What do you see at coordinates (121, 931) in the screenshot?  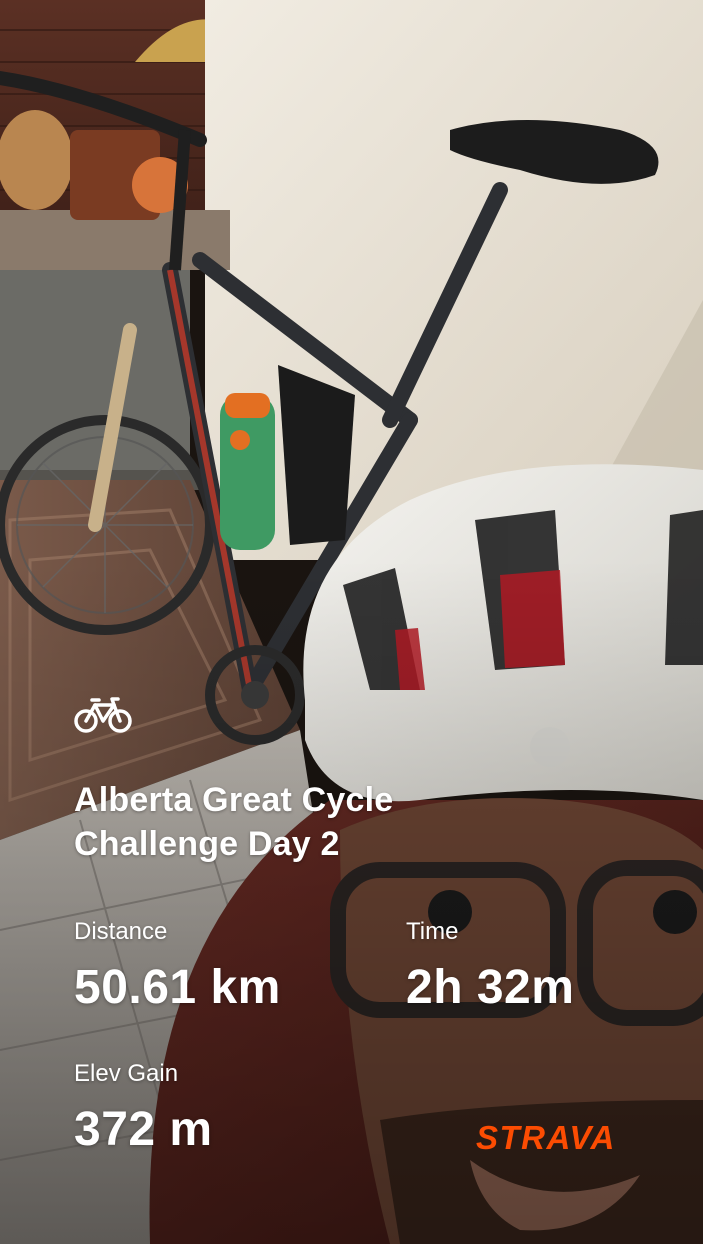 I see `distance-label: Distance` at bounding box center [121, 931].